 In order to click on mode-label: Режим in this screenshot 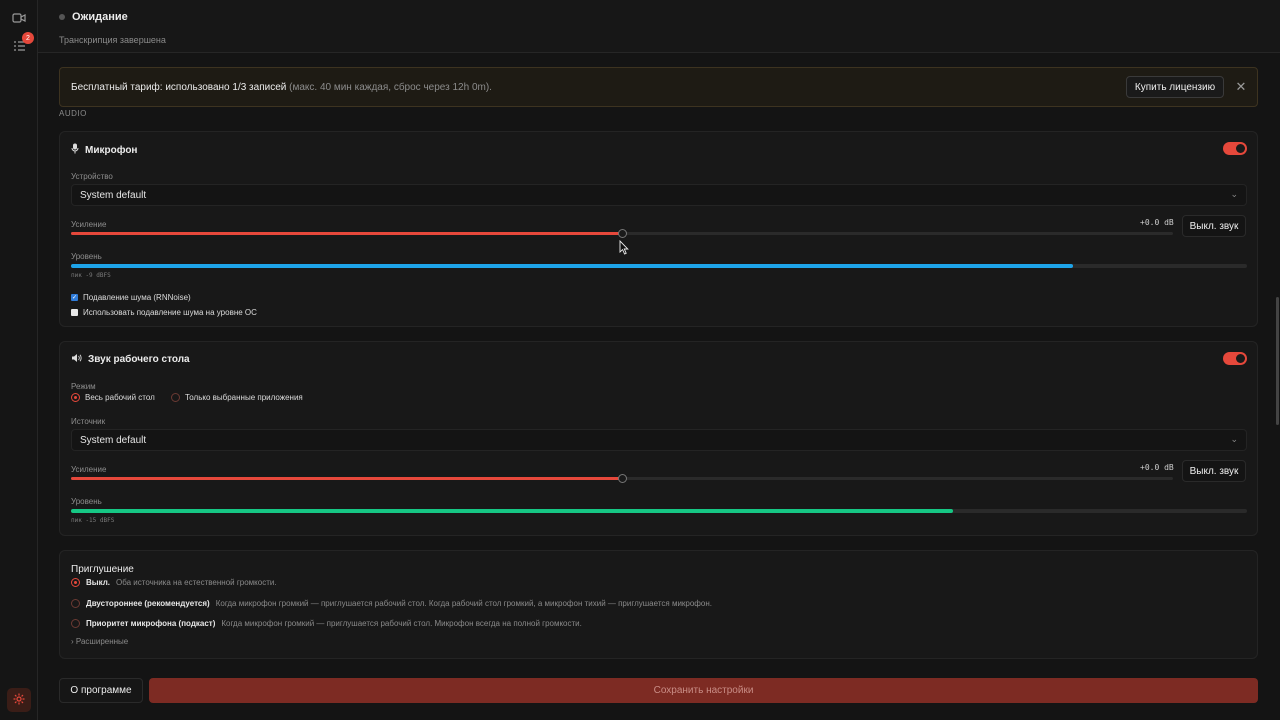, I will do `click(83, 386)`.